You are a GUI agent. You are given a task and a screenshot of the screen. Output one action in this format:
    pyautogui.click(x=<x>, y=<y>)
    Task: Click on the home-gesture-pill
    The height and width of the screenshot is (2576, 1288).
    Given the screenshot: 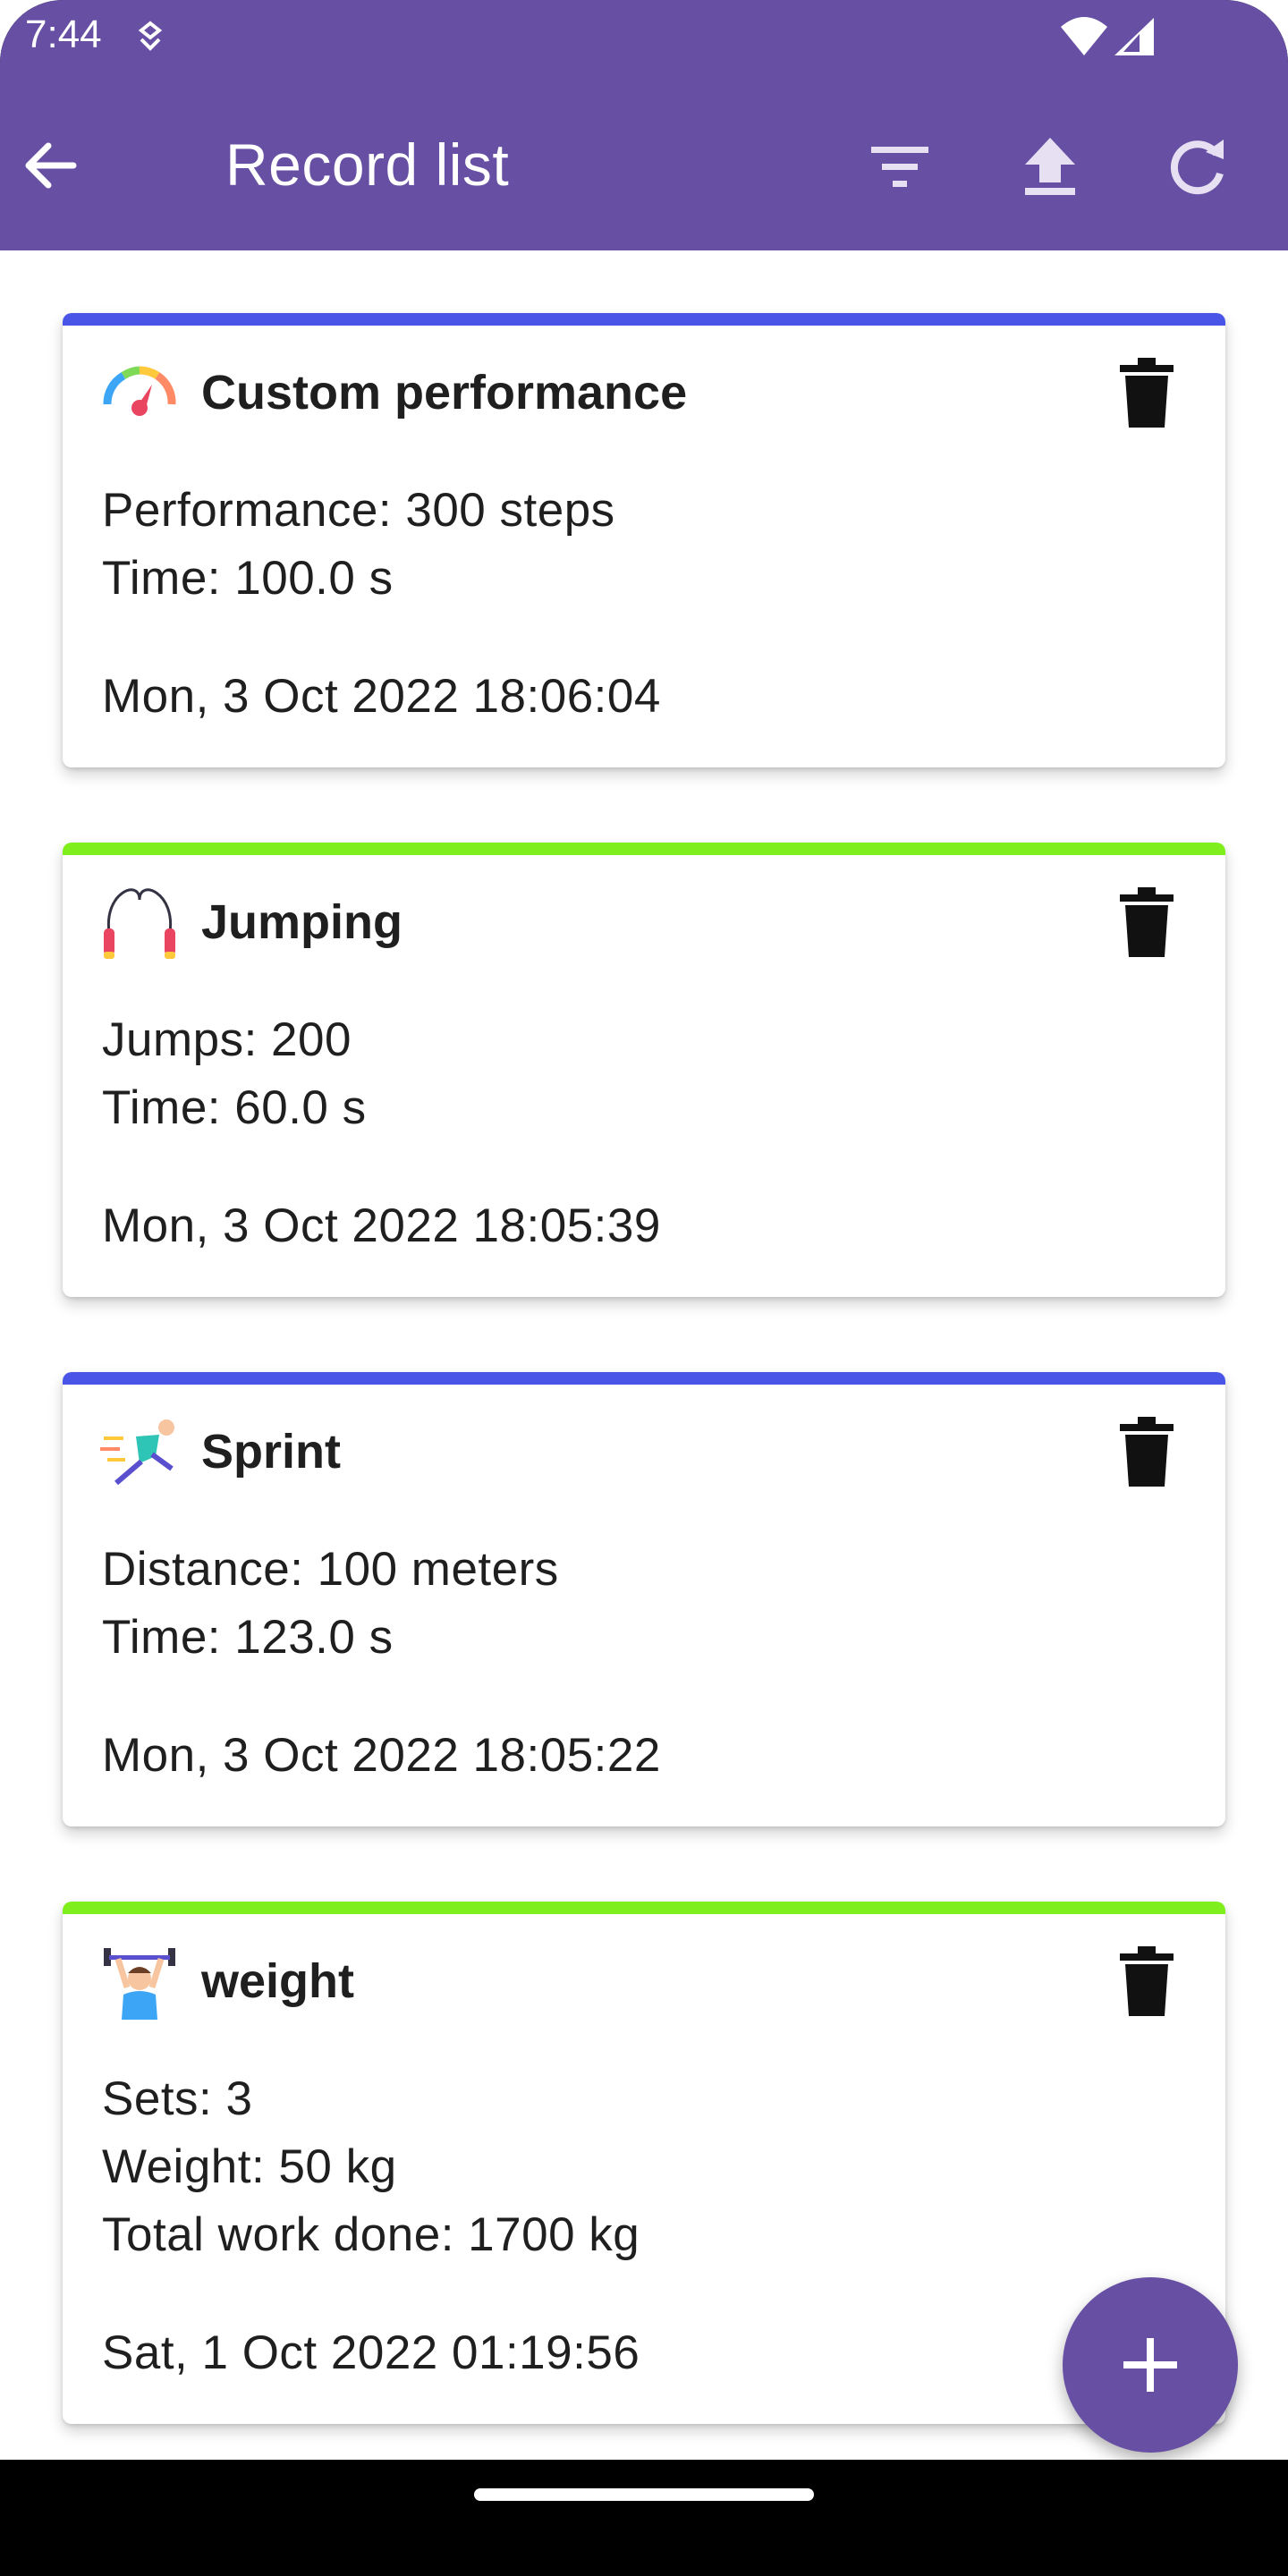 What is the action you would take?
    pyautogui.click(x=644, y=2494)
    